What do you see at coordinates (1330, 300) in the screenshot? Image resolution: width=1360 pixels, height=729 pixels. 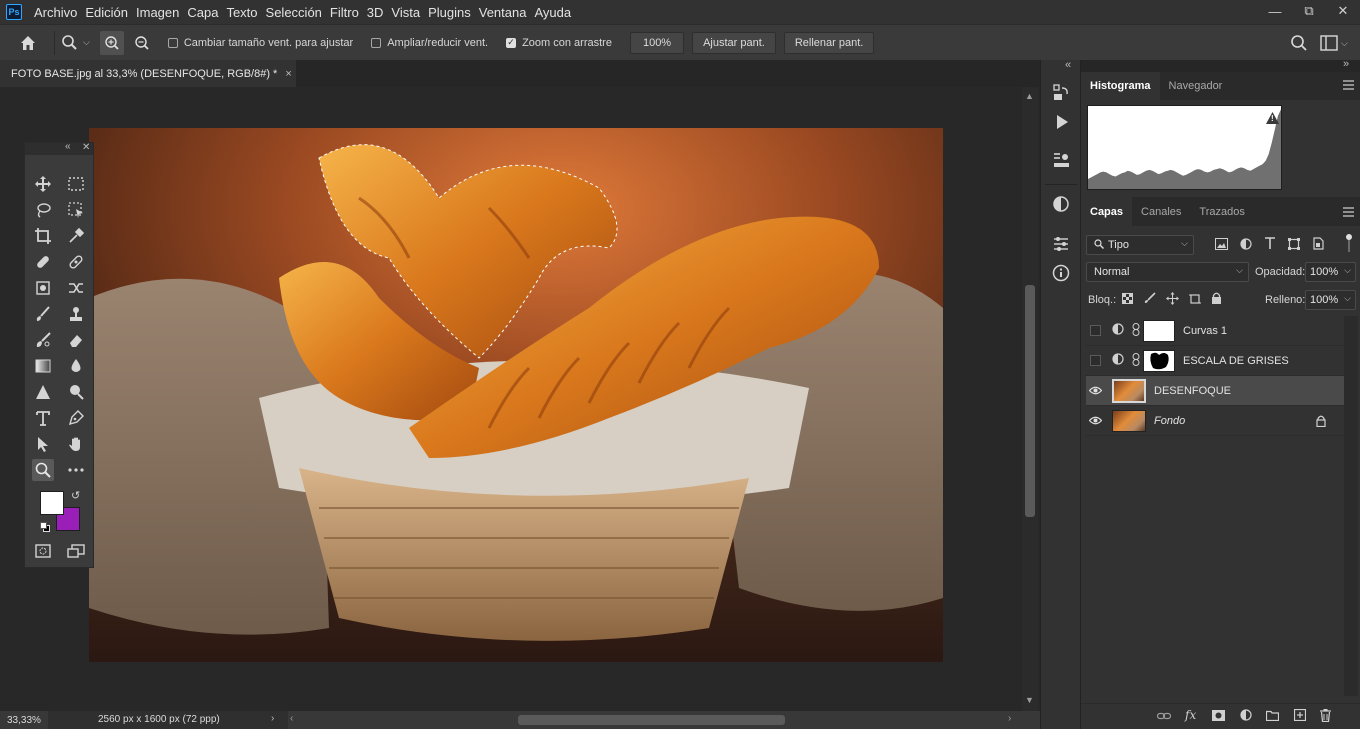 I see `fill-input: 100% ⌵` at bounding box center [1330, 300].